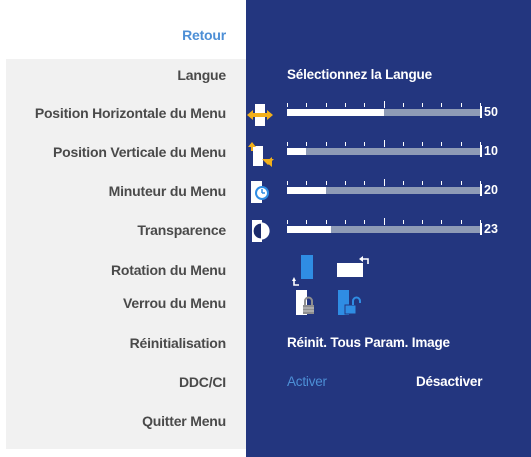 Image resolution: width=531 pixels, height=457 pixels. I want to click on menu-item-vertical-position: Position Verticale du Menu, so click(139, 152).